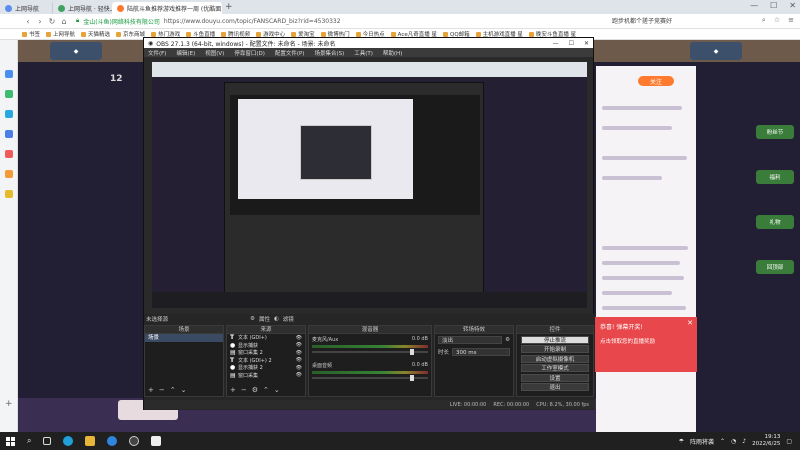  I want to click on scene-item: 场景, so click(184, 338).